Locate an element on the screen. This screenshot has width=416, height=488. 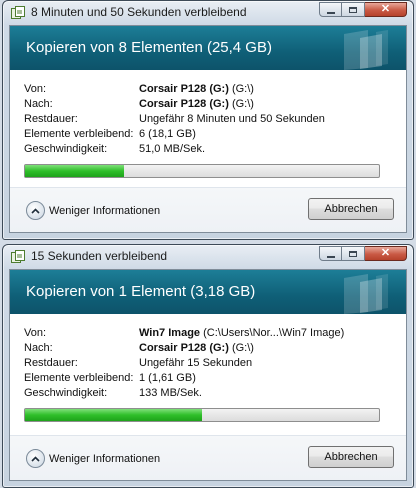
items-left-value: 6 (18,1 GB) is located at coordinates (167, 134).